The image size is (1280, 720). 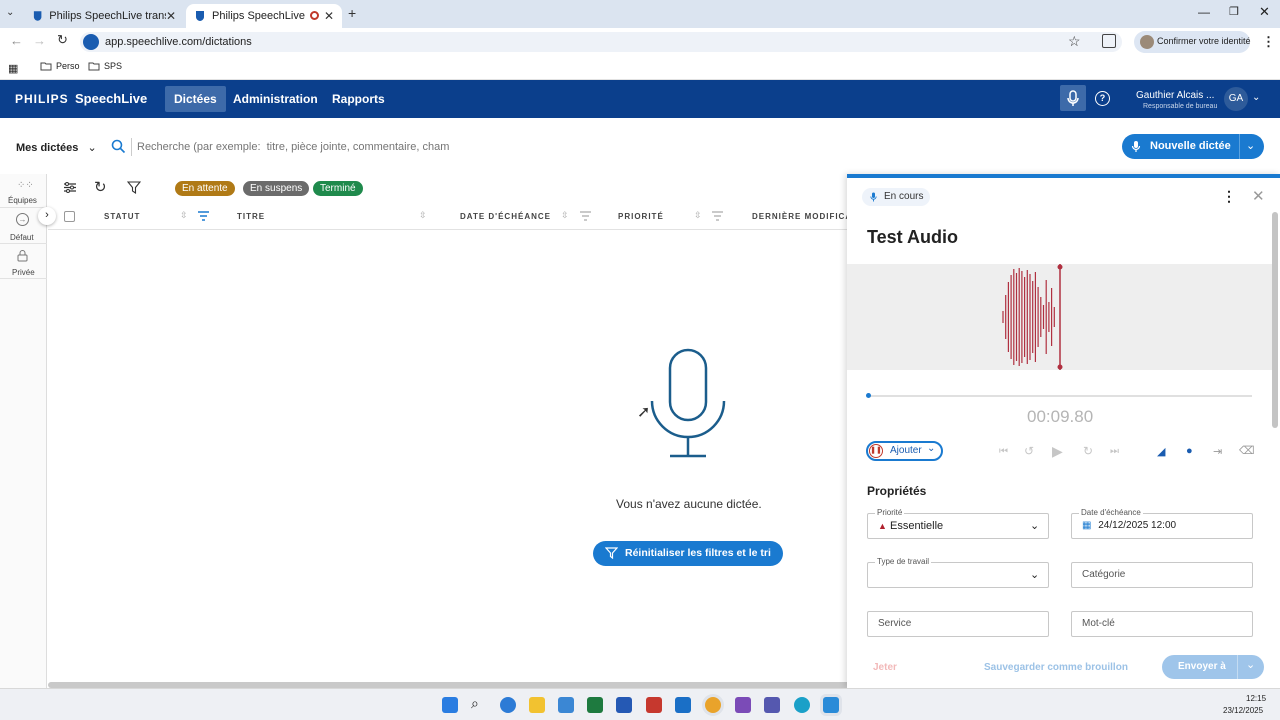 I want to click on more-options-icon: ⋮, so click(x=1229, y=196).